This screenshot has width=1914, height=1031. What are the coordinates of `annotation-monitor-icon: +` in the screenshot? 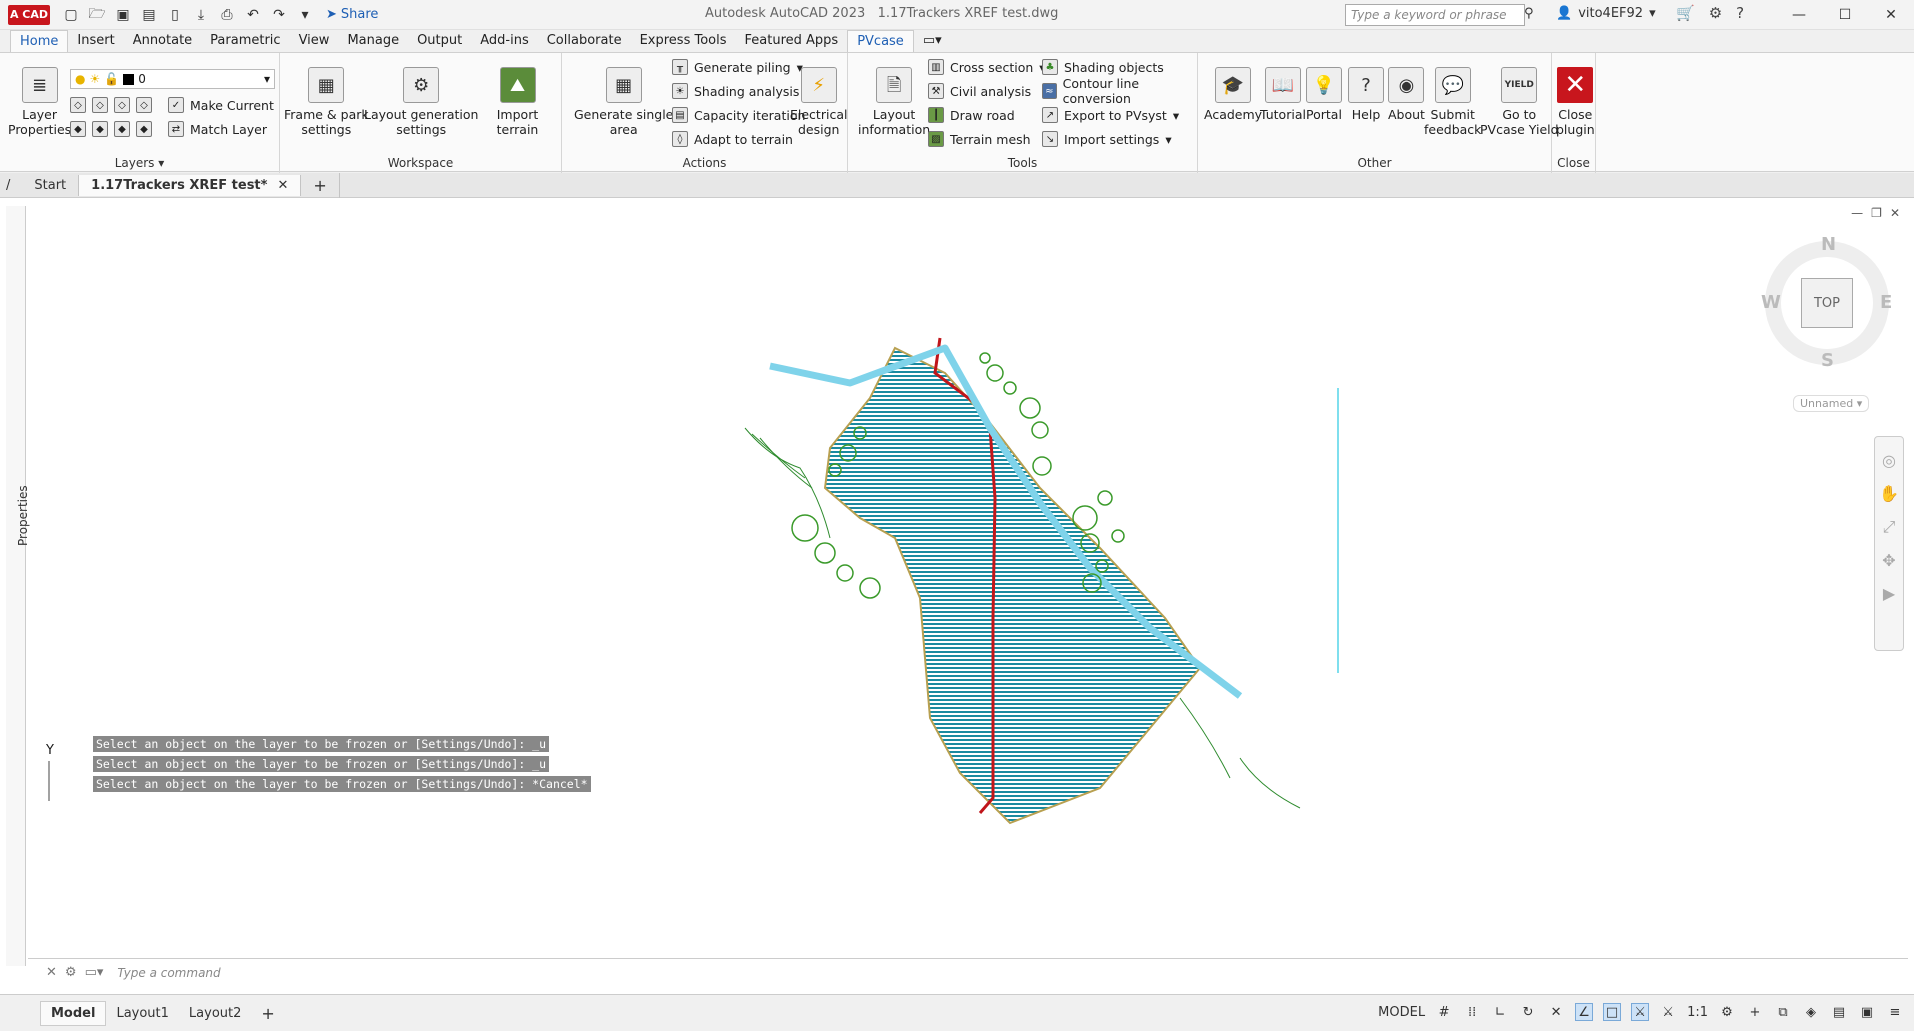 It's located at (1755, 1012).